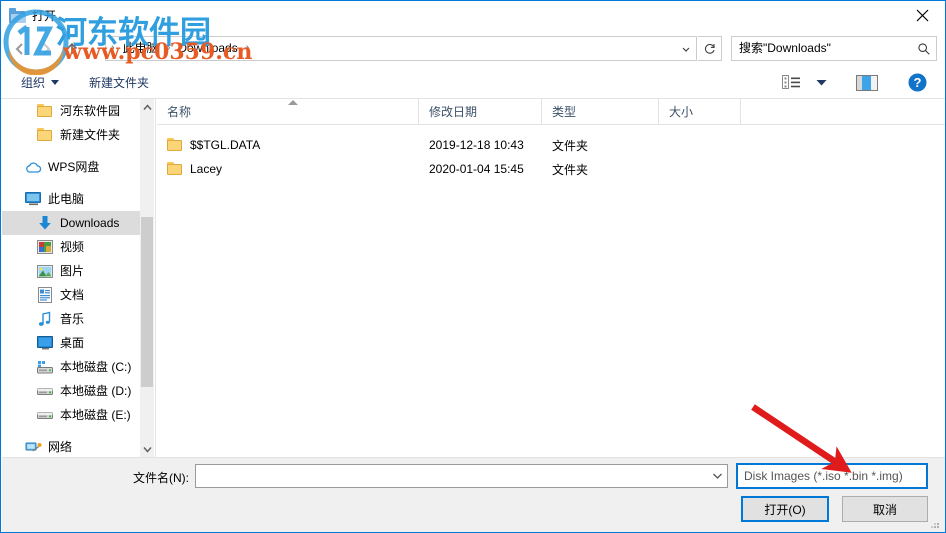 The height and width of the screenshot is (533, 946). Describe the element at coordinates (78, 247) in the screenshot. I see `sidebar-item-videos: 视频` at that location.